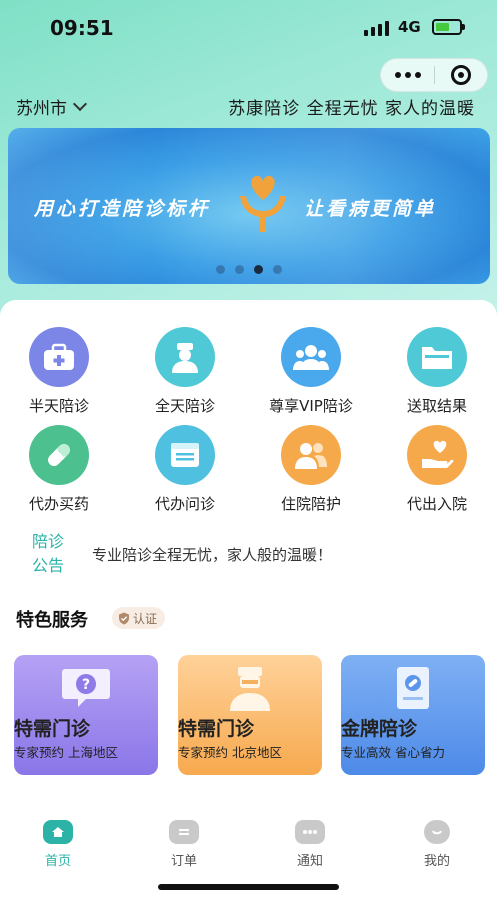 The width and height of the screenshot is (497, 898). I want to click on battery-icon, so click(448, 27).